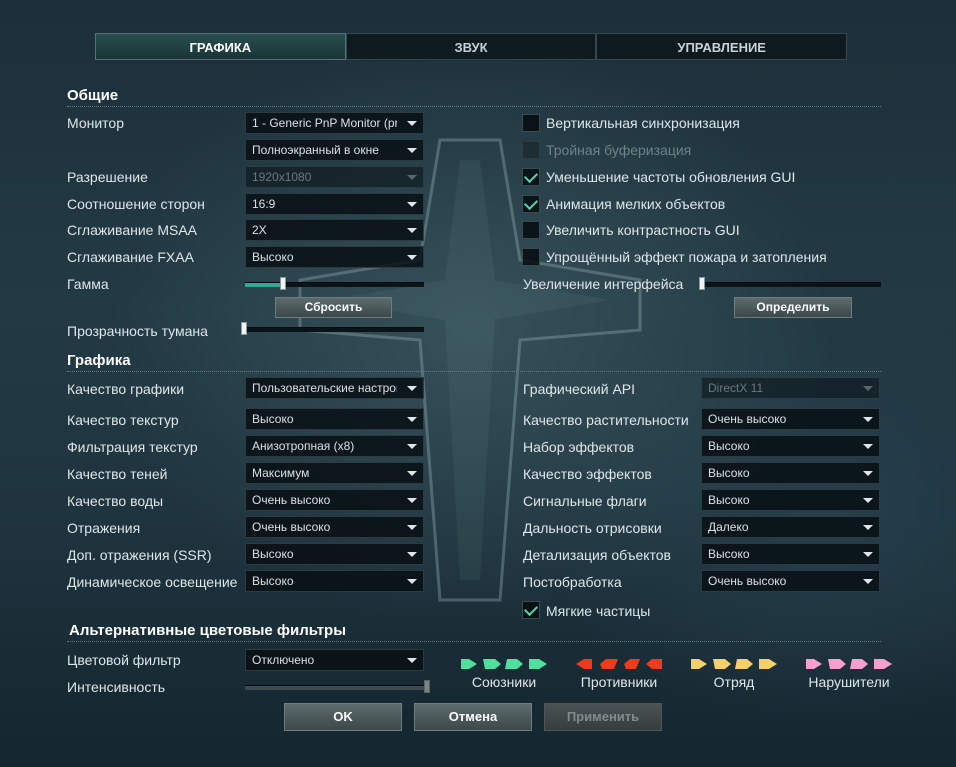 The image size is (956, 767). I want to click on msaa-label: Сглаживание MSAA, so click(132, 230).